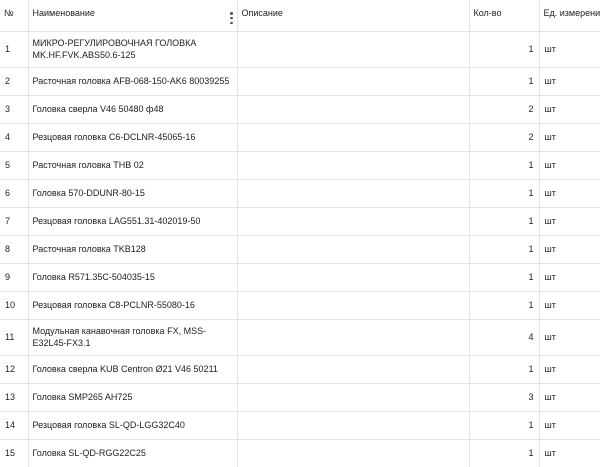 Image resolution: width=600 pixels, height=467 pixels. I want to click on table-row: 3 Головка сверла V46 50480 ф48 2 шт, so click(300, 109).